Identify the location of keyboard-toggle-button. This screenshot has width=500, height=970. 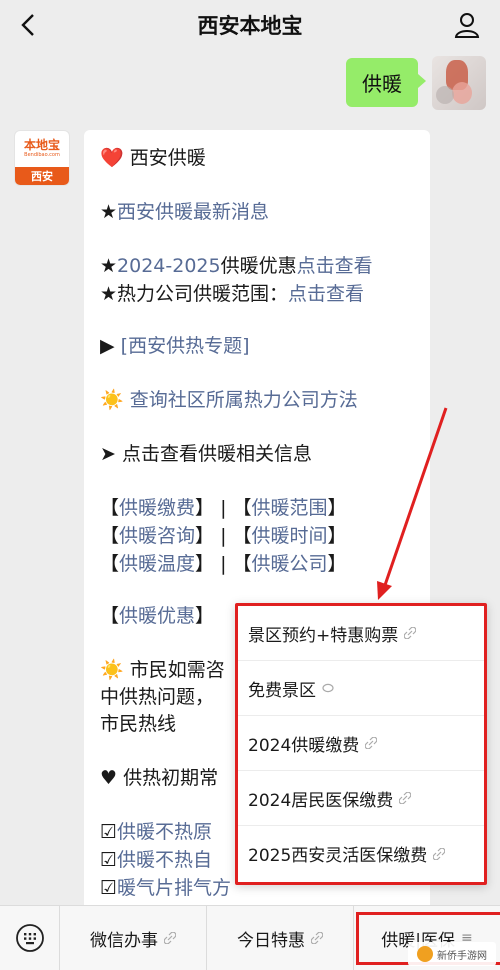
(30, 937).